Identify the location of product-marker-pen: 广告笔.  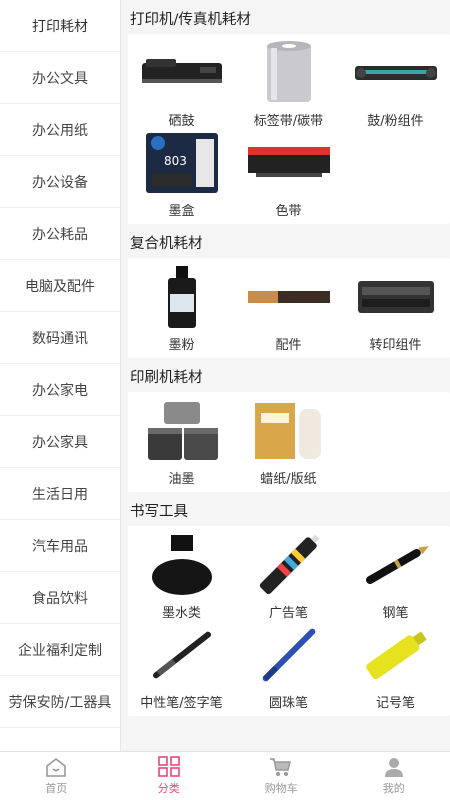
(288, 575).